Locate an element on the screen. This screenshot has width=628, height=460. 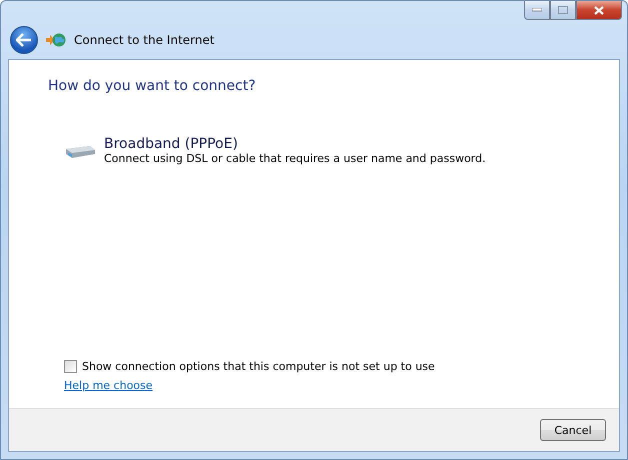
minimize-button is located at coordinates (537, 10).